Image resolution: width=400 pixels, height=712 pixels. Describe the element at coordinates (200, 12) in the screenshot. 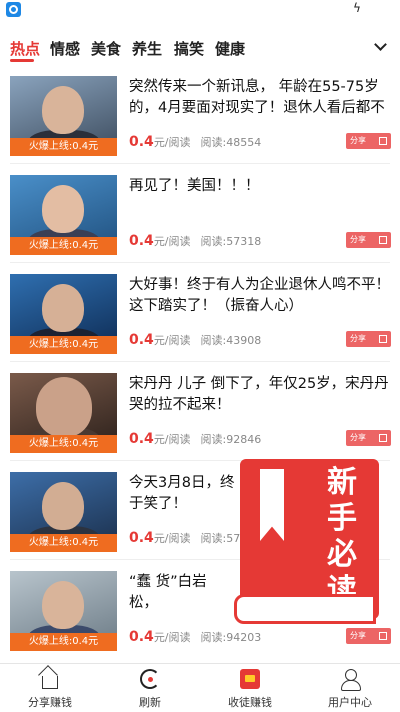

I see `status-bar: ϟ` at that location.